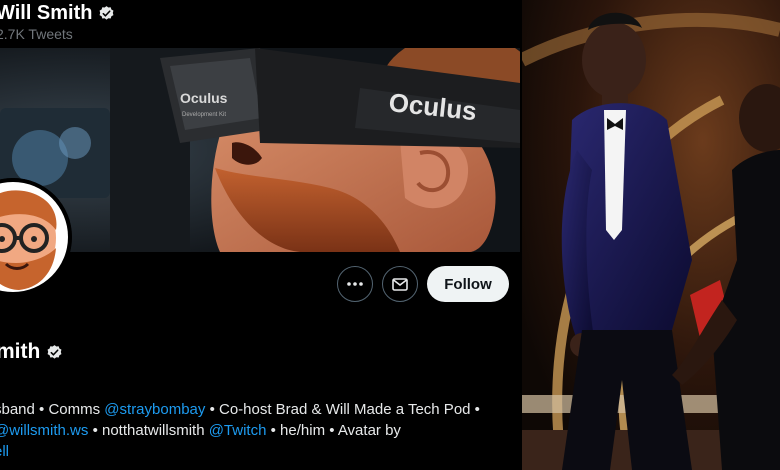 The image size is (780, 470). Describe the element at coordinates (36, 34) in the screenshot. I see `tweet-count: 2.7K Tweets` at that location.